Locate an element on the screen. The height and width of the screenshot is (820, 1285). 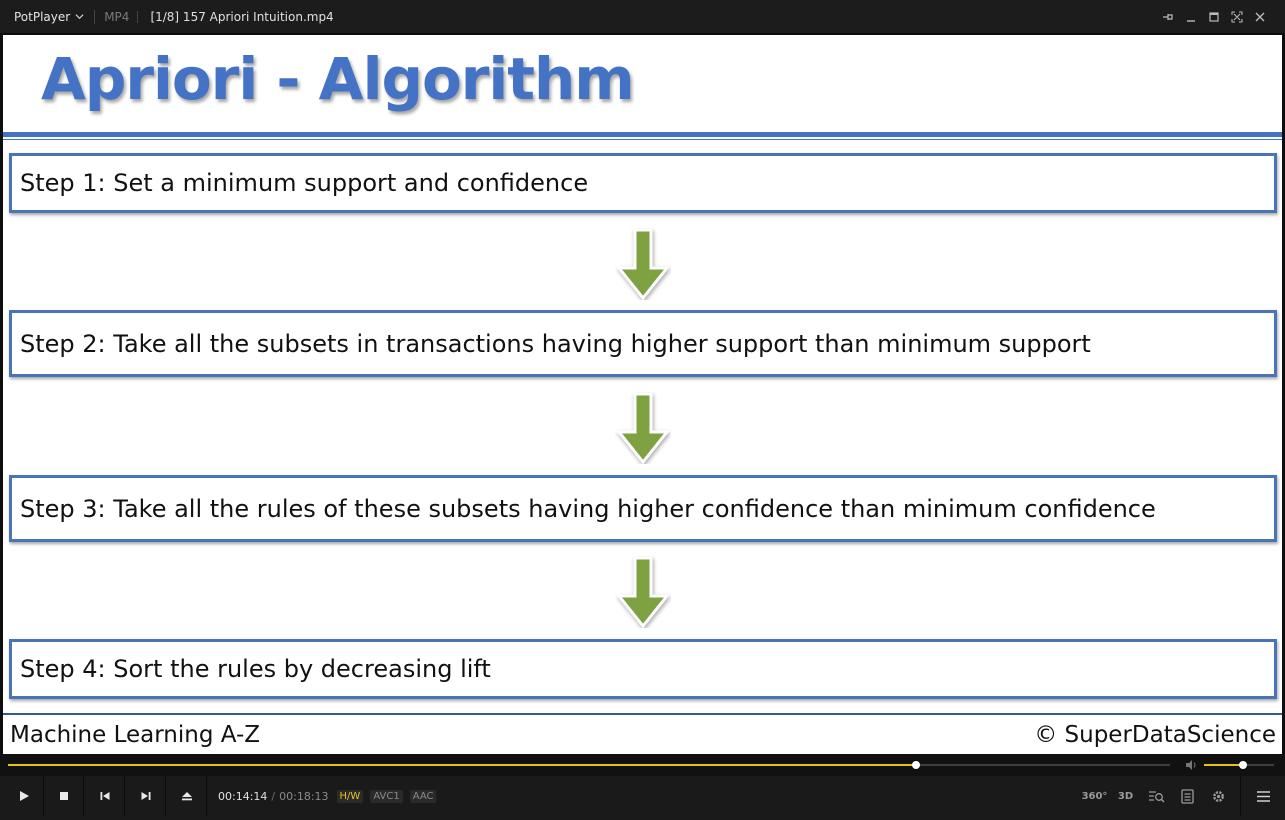
seekbar-area is located at coordinates (642, 765).